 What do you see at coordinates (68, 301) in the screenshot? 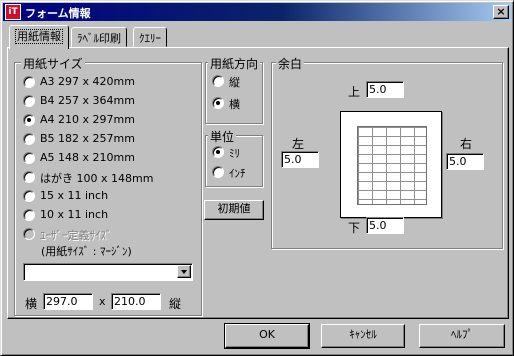
I see `width-field: 297.0` at bounding box center [68, 301].